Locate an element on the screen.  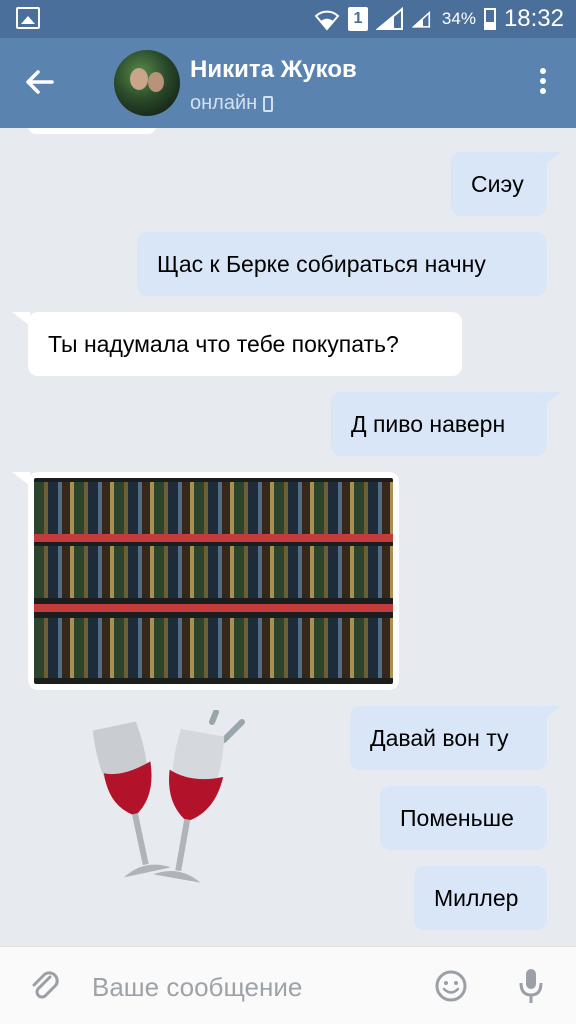
message-bubble: Ты надумала что тебе покупать? is located at coordinates (237, 344).